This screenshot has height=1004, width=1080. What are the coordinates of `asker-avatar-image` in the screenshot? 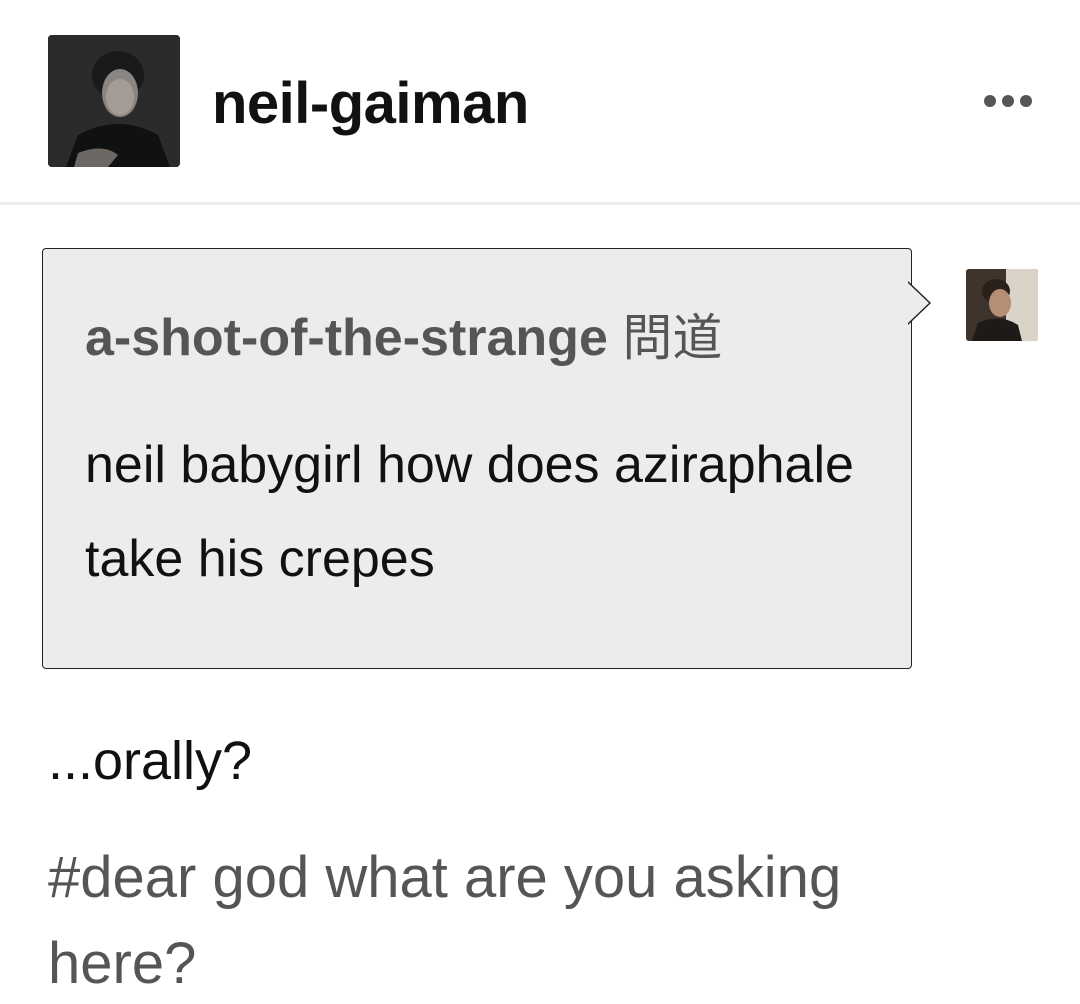 It's located at (1002, 305).